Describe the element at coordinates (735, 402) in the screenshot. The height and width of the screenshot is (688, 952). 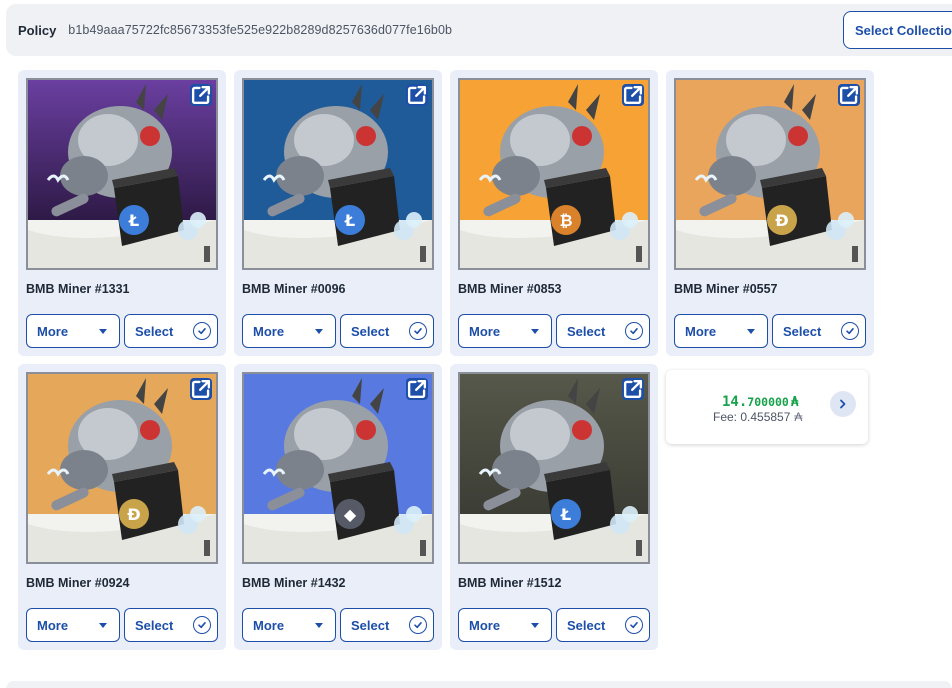
I see `price-amount-integer: 14.` at that location.